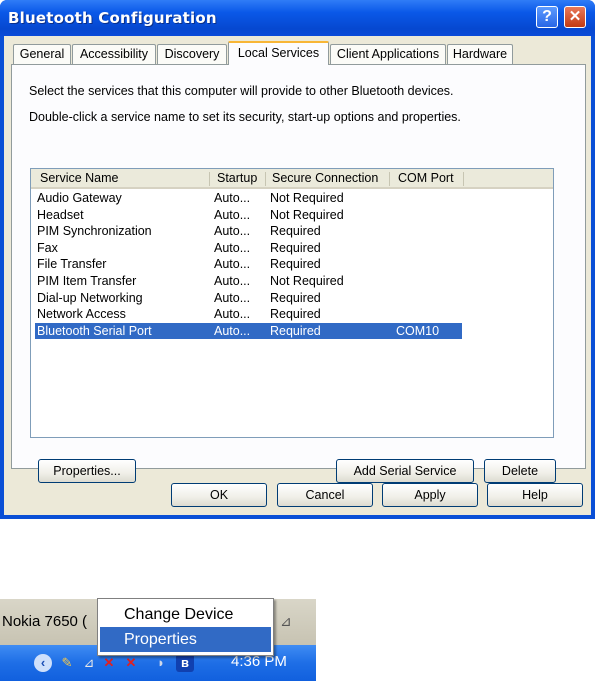  I want to click on service-name: File Transfer, so click(72, 264).